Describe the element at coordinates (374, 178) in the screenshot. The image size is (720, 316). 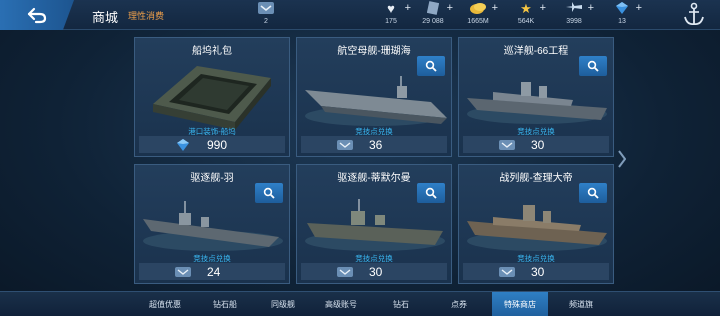
I see `item-title: 驱逐舰-蒂默尔曼` at that location.